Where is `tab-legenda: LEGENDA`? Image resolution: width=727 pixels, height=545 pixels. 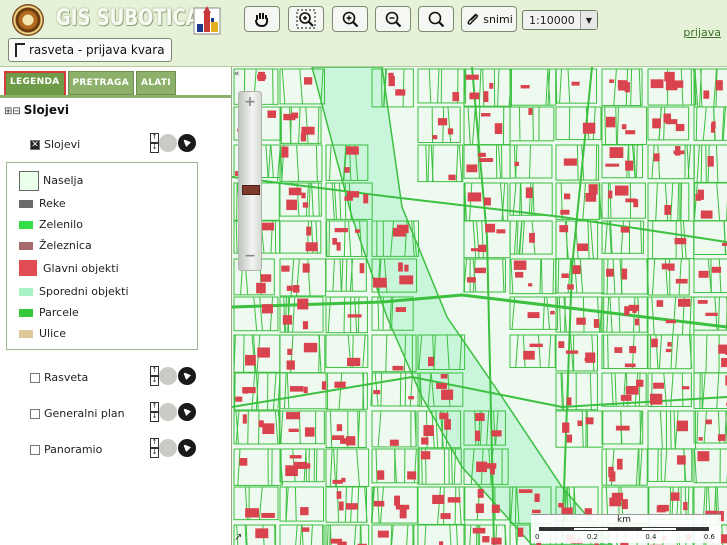 tab-legenda: LEGENDA is located at coordinates (35, 84).